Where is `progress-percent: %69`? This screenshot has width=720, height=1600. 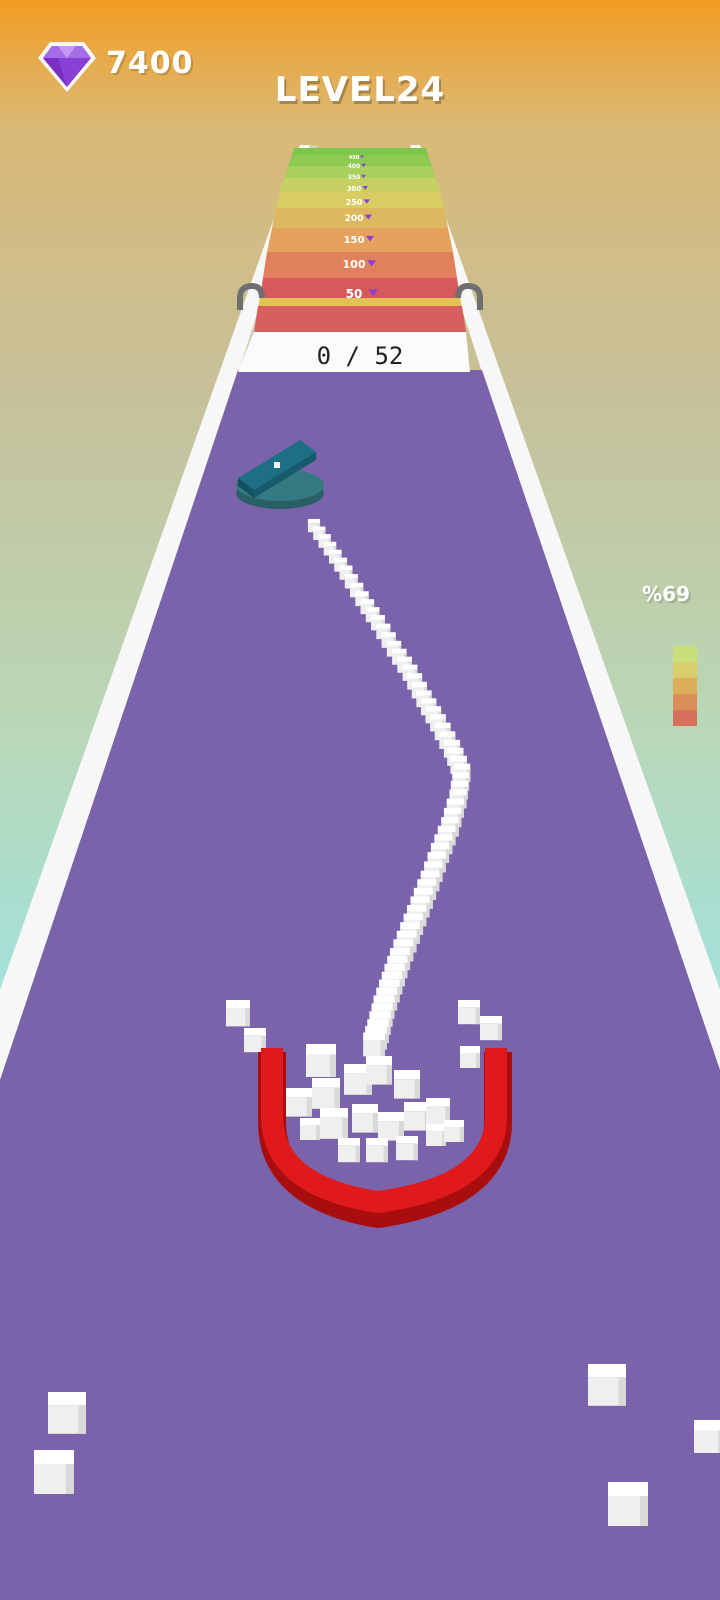 progress-percent: %69 is located at coordinates (666, 594).